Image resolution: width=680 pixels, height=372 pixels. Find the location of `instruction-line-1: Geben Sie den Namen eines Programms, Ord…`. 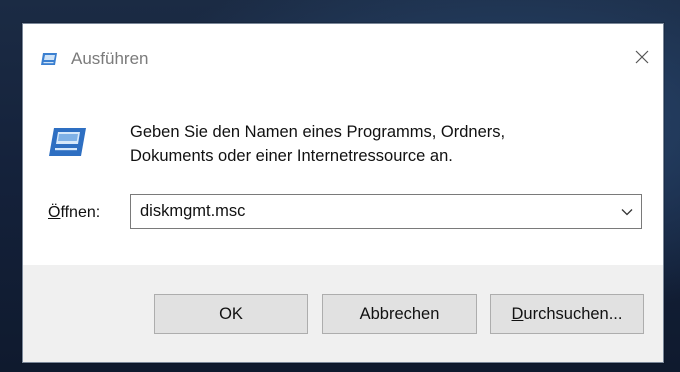

instruction-line-1: Geben Sie den Namen eines Programms, Ord… is located at coordinates (318, 132).